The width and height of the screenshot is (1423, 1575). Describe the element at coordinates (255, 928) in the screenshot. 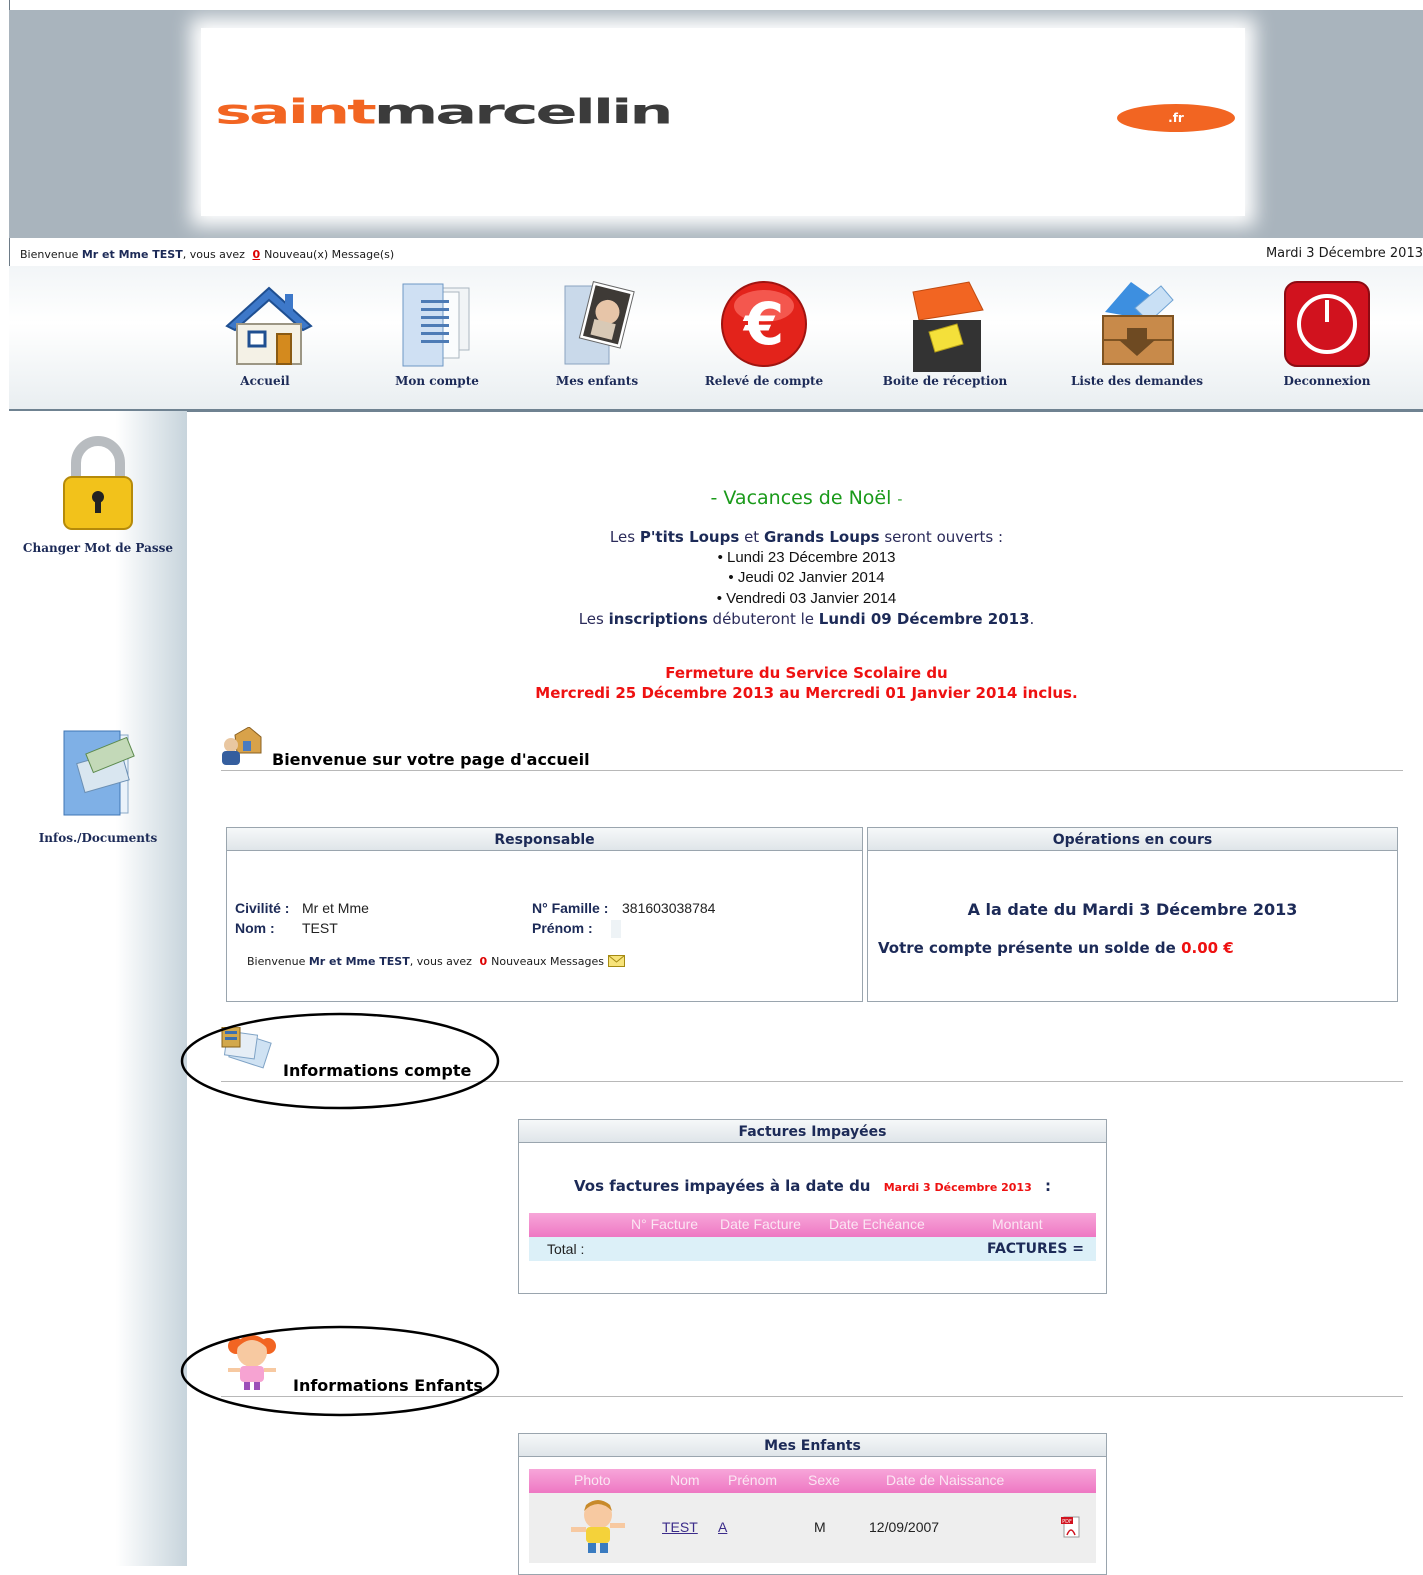

I see `nom-label: Nom :` at that location.